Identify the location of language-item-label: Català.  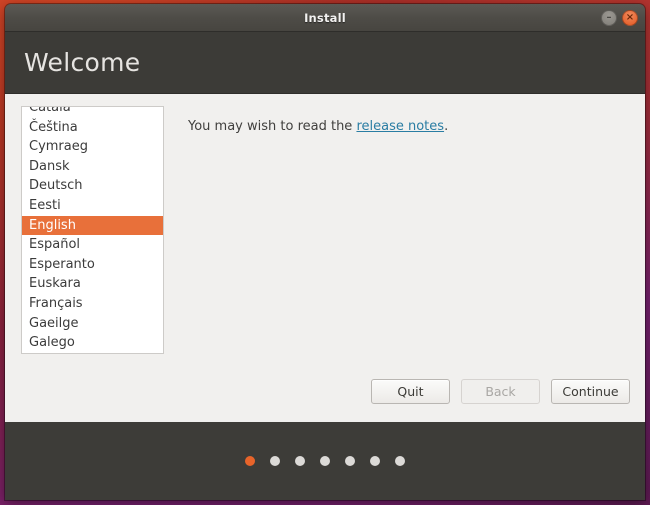
(50, 110).